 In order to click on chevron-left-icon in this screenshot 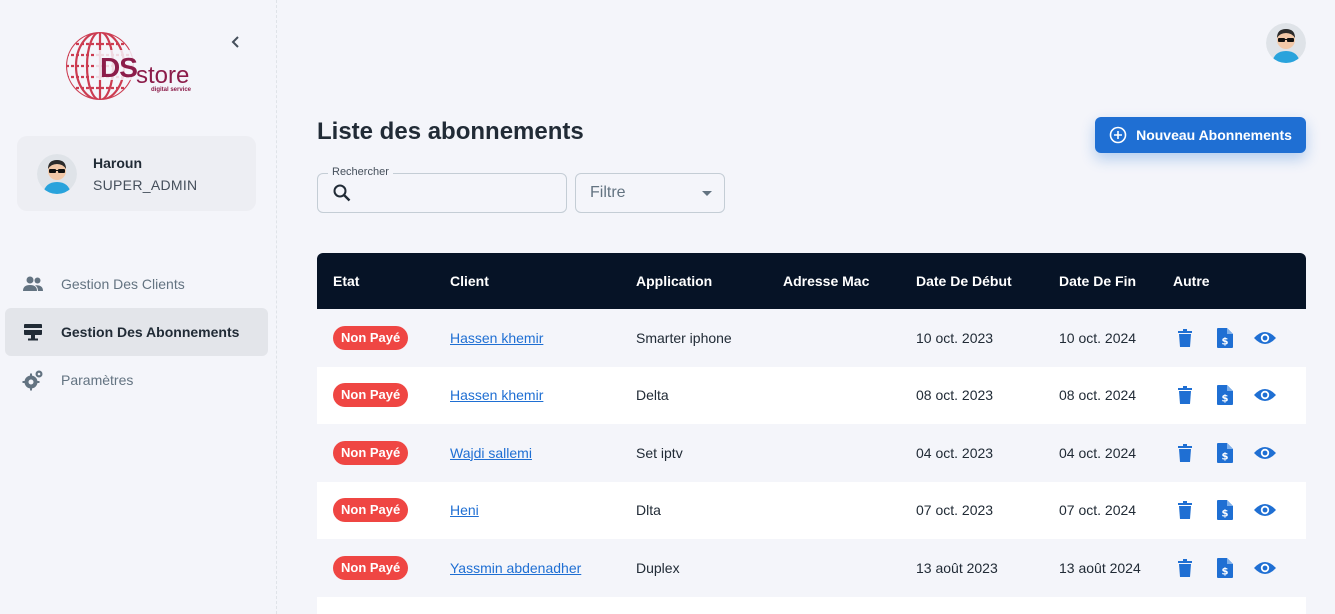, I will do `click(235, 42)`.